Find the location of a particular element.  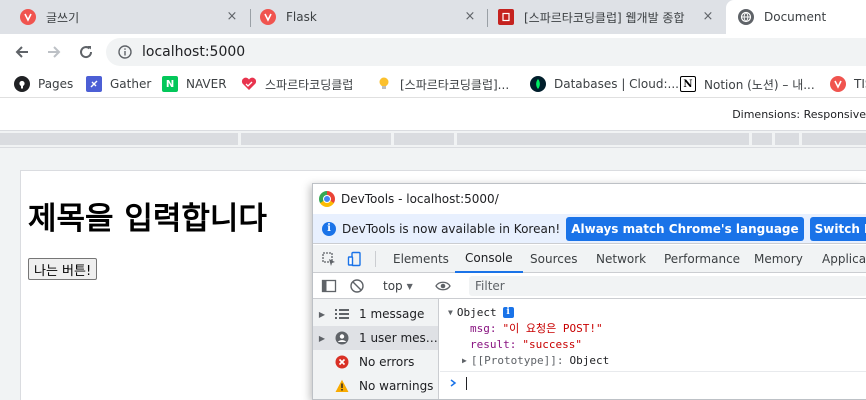

object-log-entry: ▼ Object i is located at coordinates (481, 312).